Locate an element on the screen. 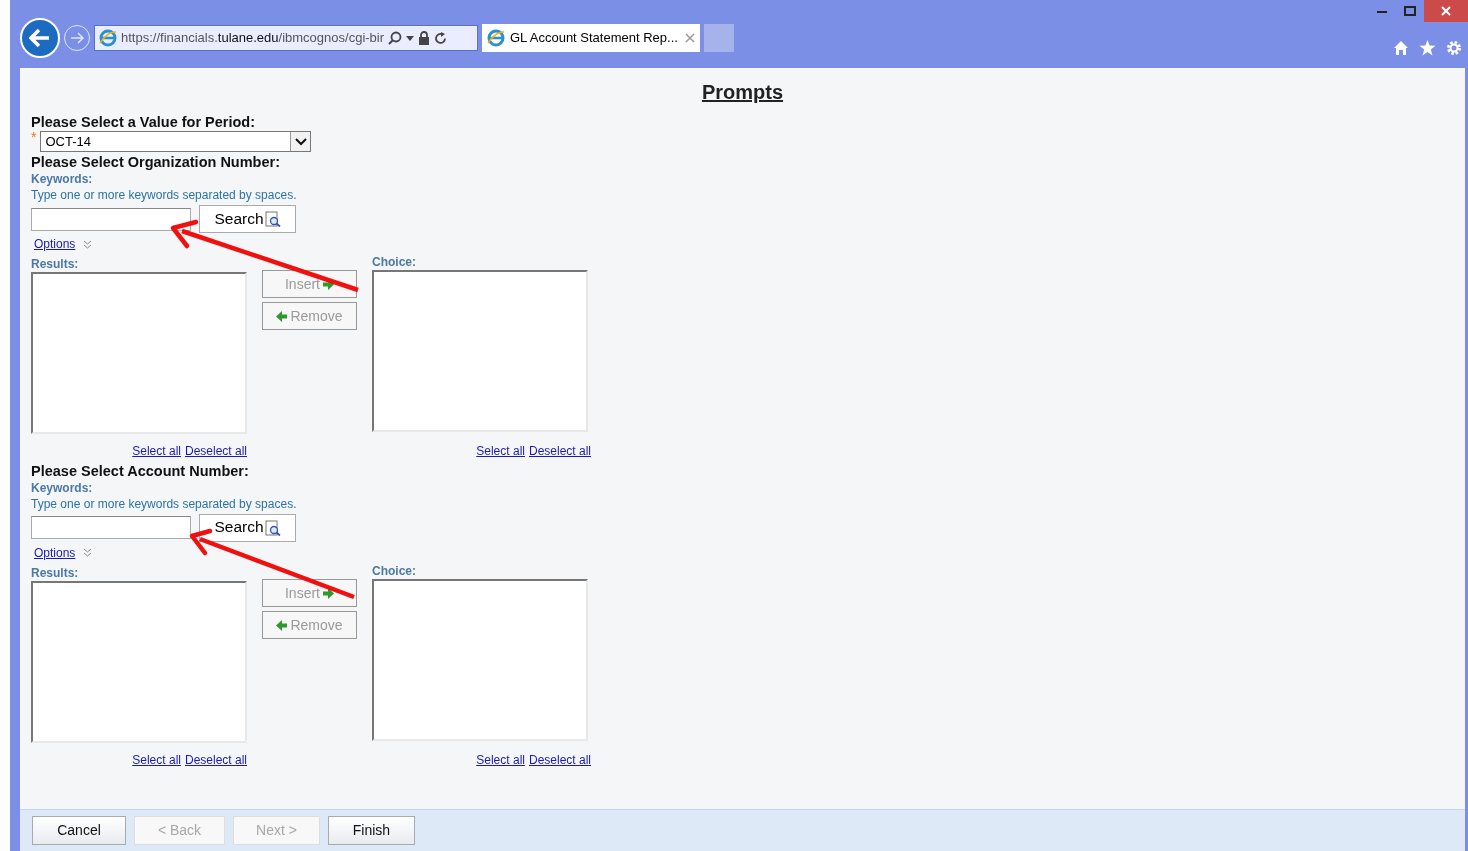 This screenshot has height=851, width=1468. period-dropdown: OCT-14 is located at coordinates (176, 141).